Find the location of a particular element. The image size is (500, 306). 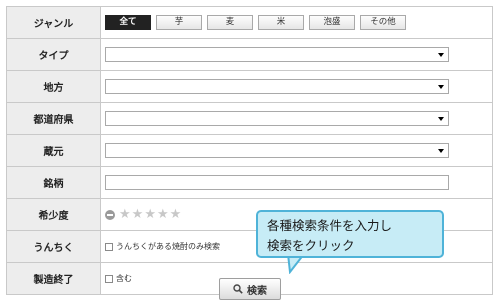

row-brand: 銘柄 is located at coordinates (249, 182).